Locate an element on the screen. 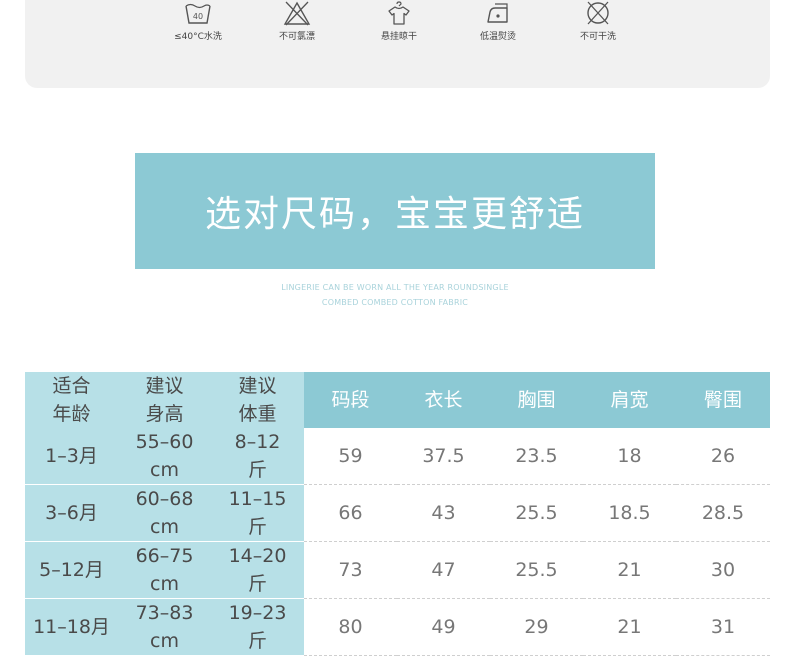 The height and width of the screenshot is (668, 790). cell-age: 11–18月 is located at coordinates (71, 627).